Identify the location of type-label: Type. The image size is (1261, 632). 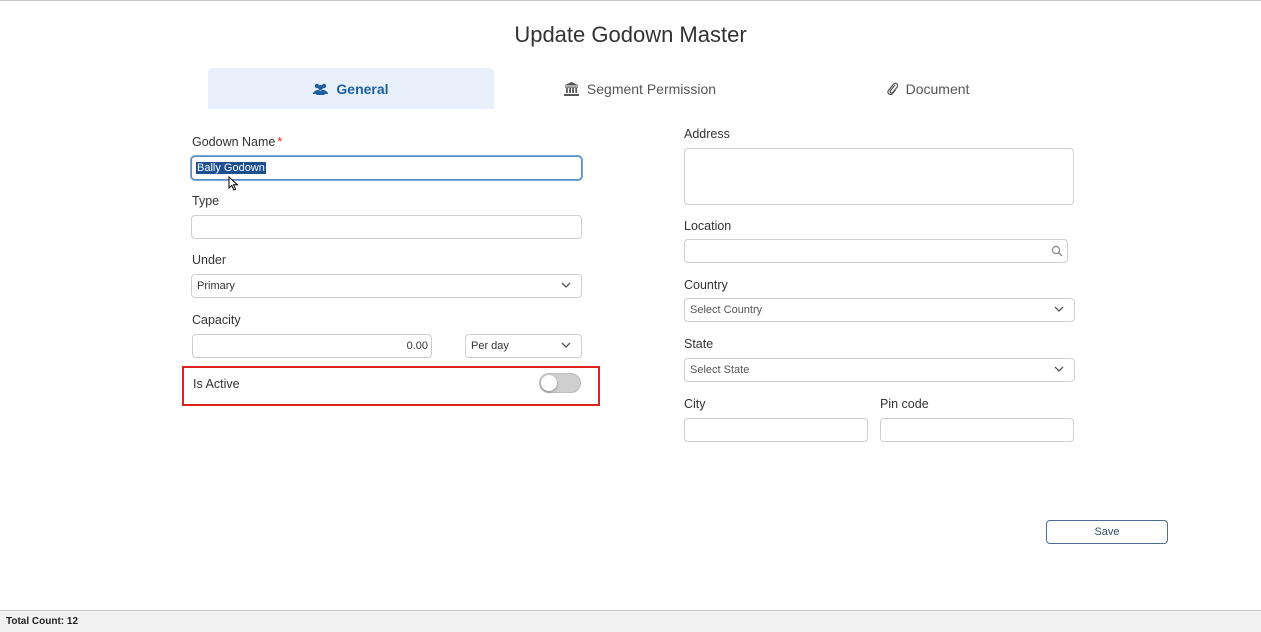
(206, 201).